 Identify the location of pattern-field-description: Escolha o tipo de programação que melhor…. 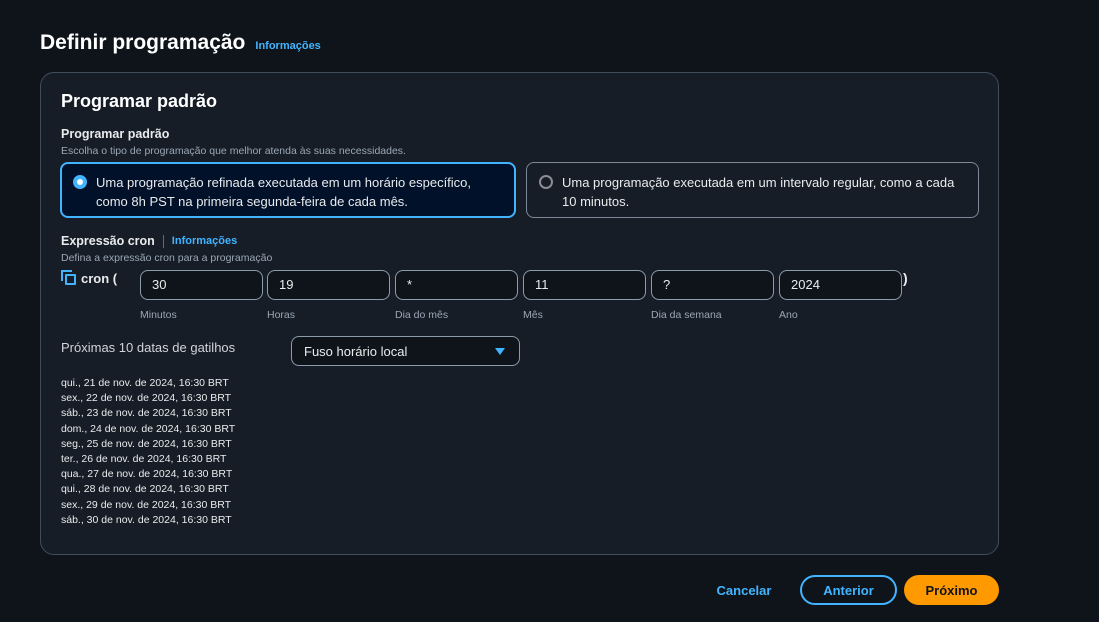
(233, 151).